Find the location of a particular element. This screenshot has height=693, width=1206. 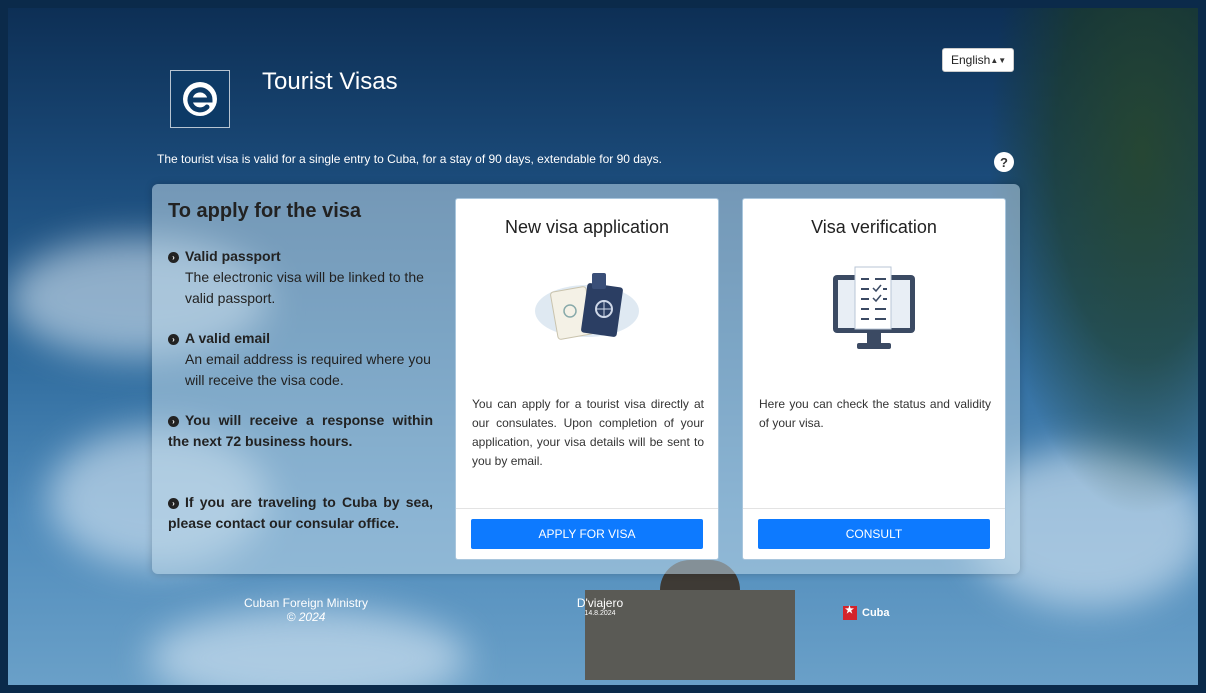

app-name: D'viajero is located at coordinates (600, 603).